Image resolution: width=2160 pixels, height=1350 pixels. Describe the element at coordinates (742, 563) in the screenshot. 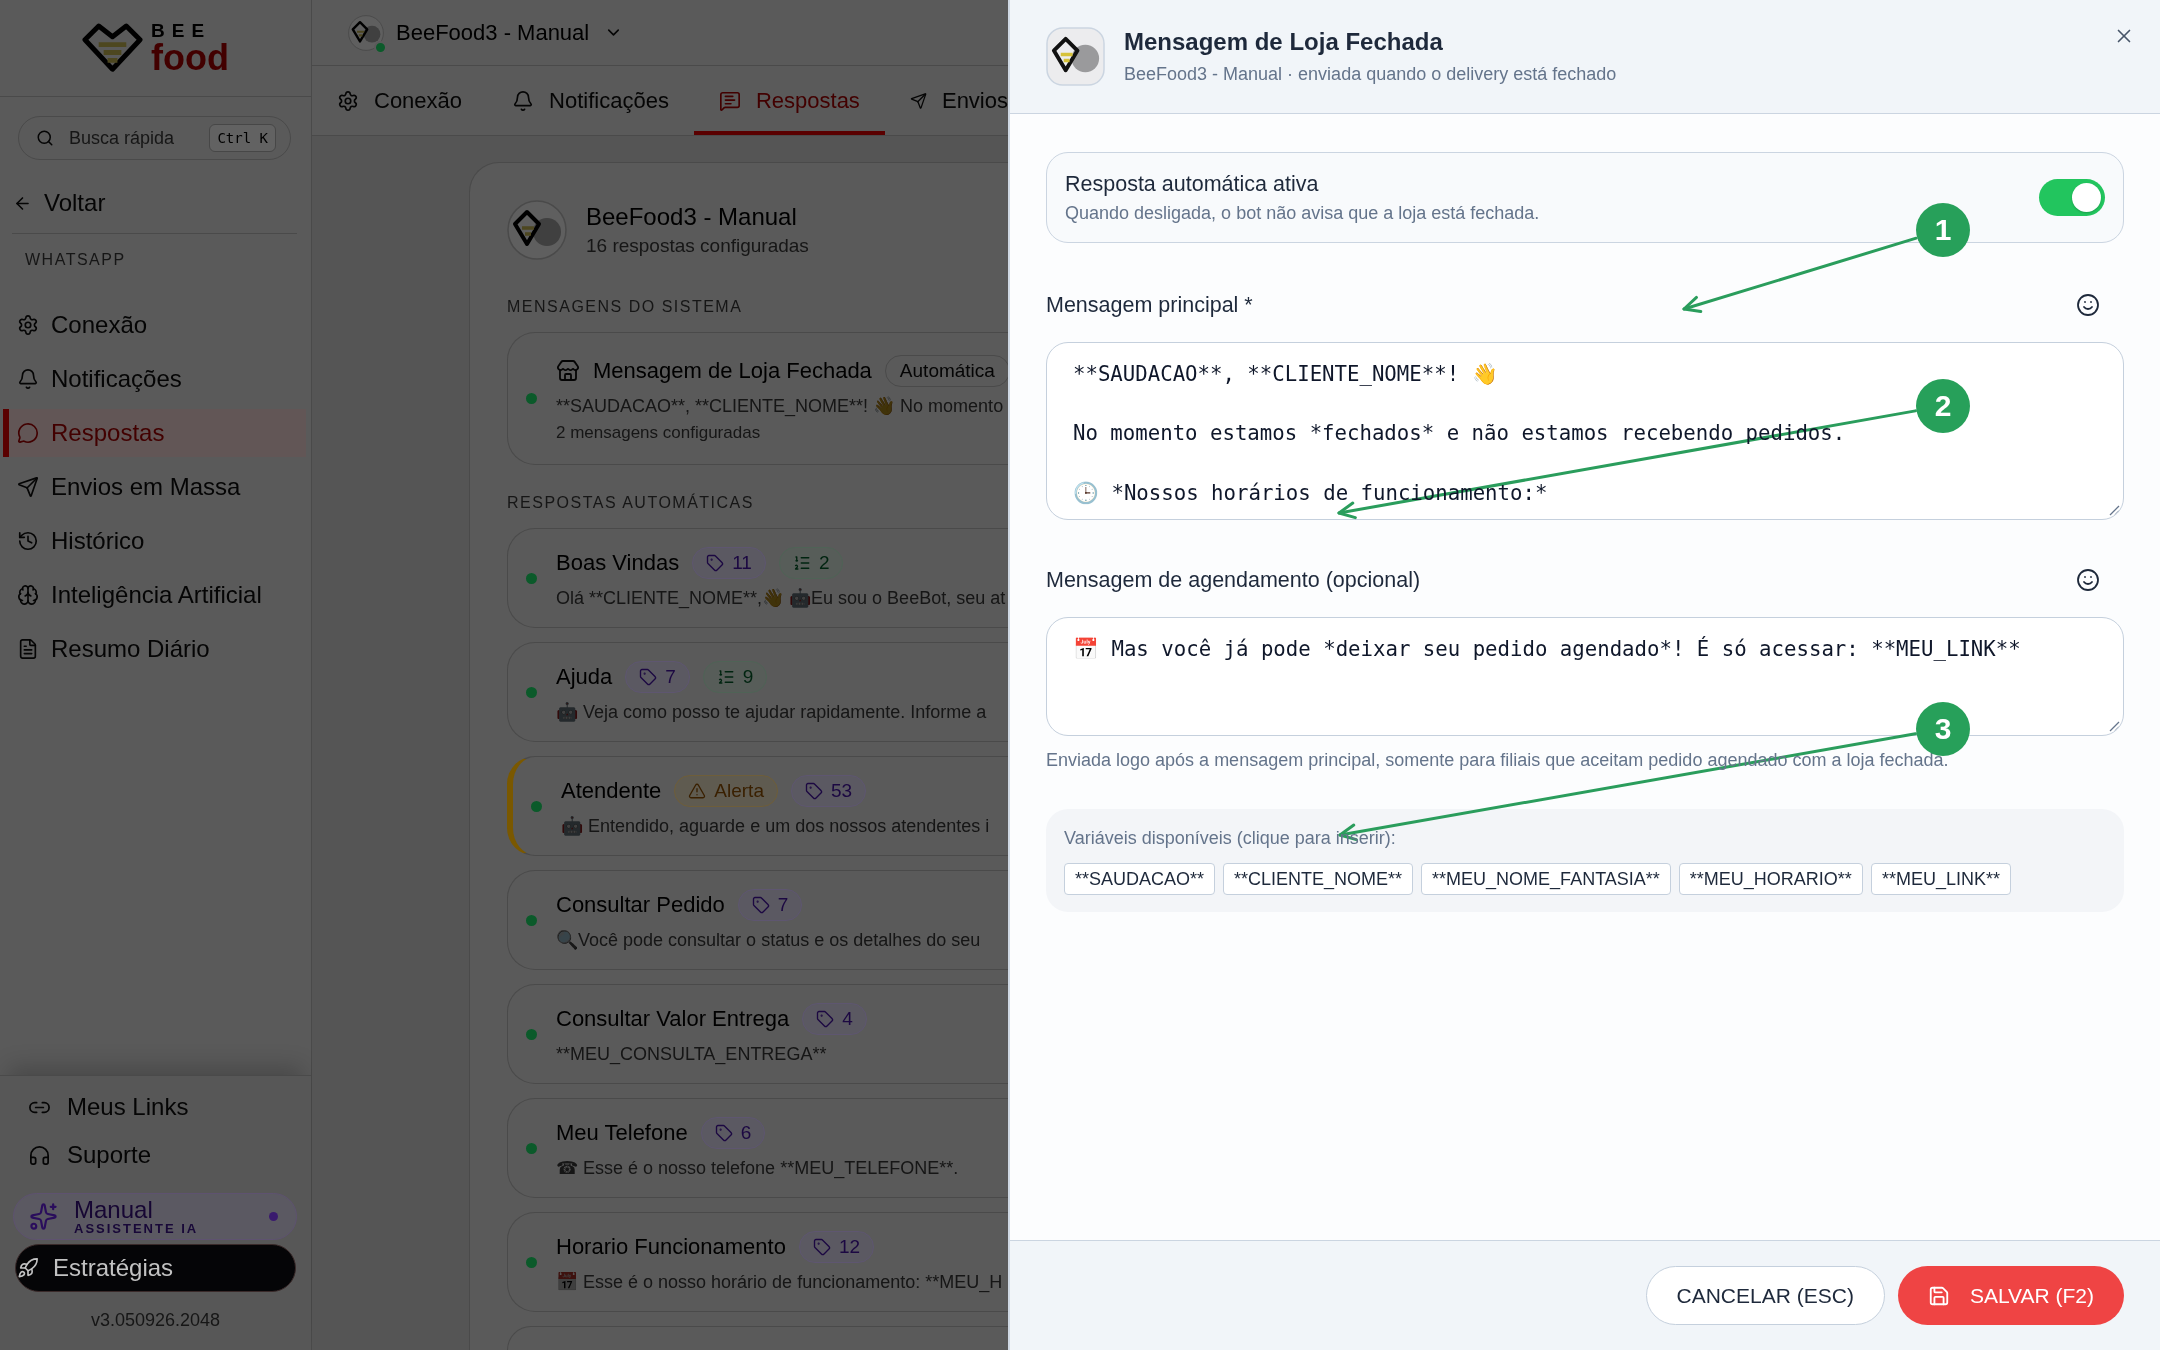

I see `tag-count: 11` at that location.